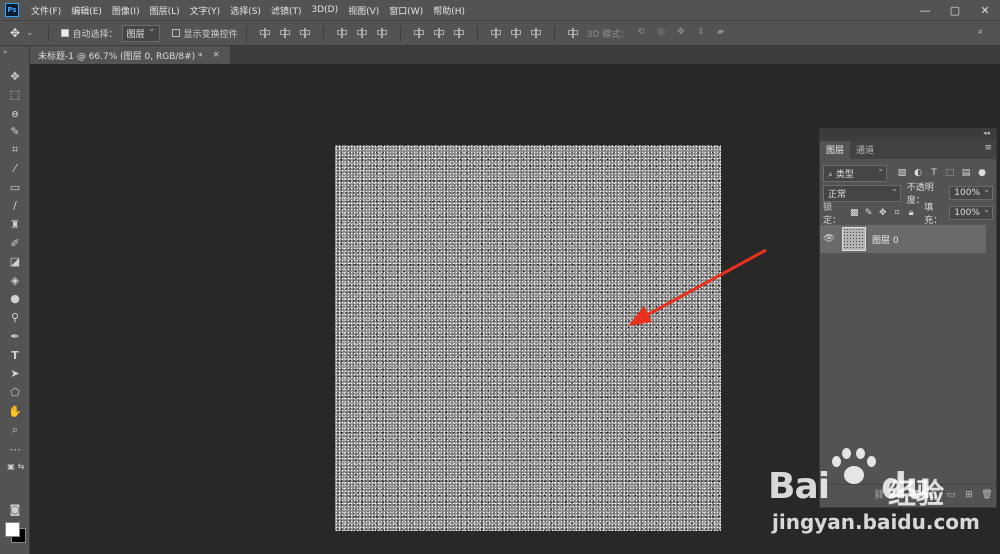 The height and width of the screenshot is (554, 1000). What do you see at coordinates (205, 10) in the screenshot?
I see `menu-type: 文字(Y)` at bounding box center [205, 10].